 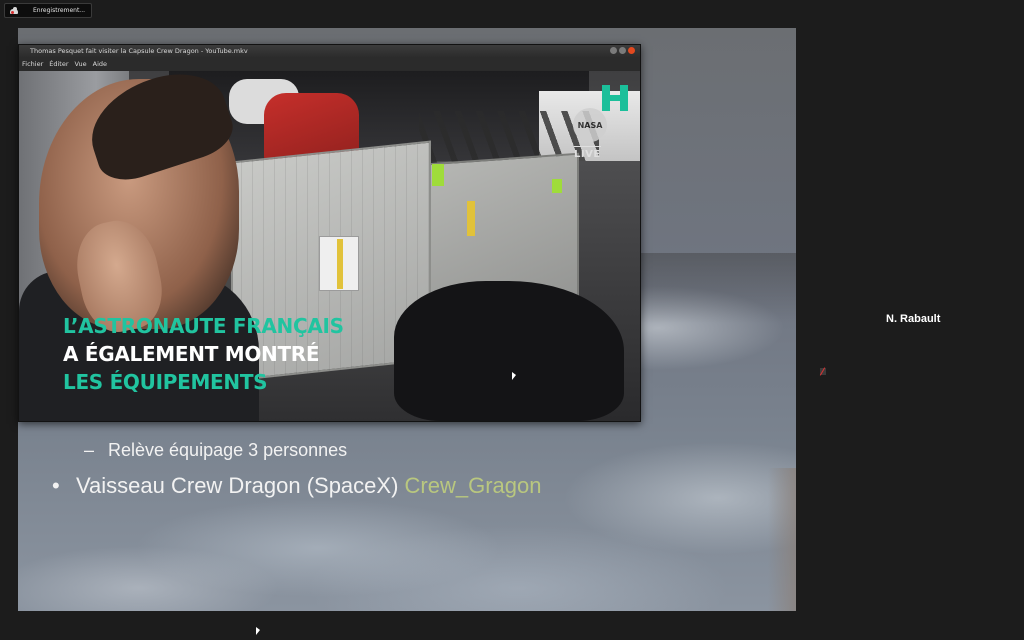 I want to click on minimize-button, so click(x=613, y=50).